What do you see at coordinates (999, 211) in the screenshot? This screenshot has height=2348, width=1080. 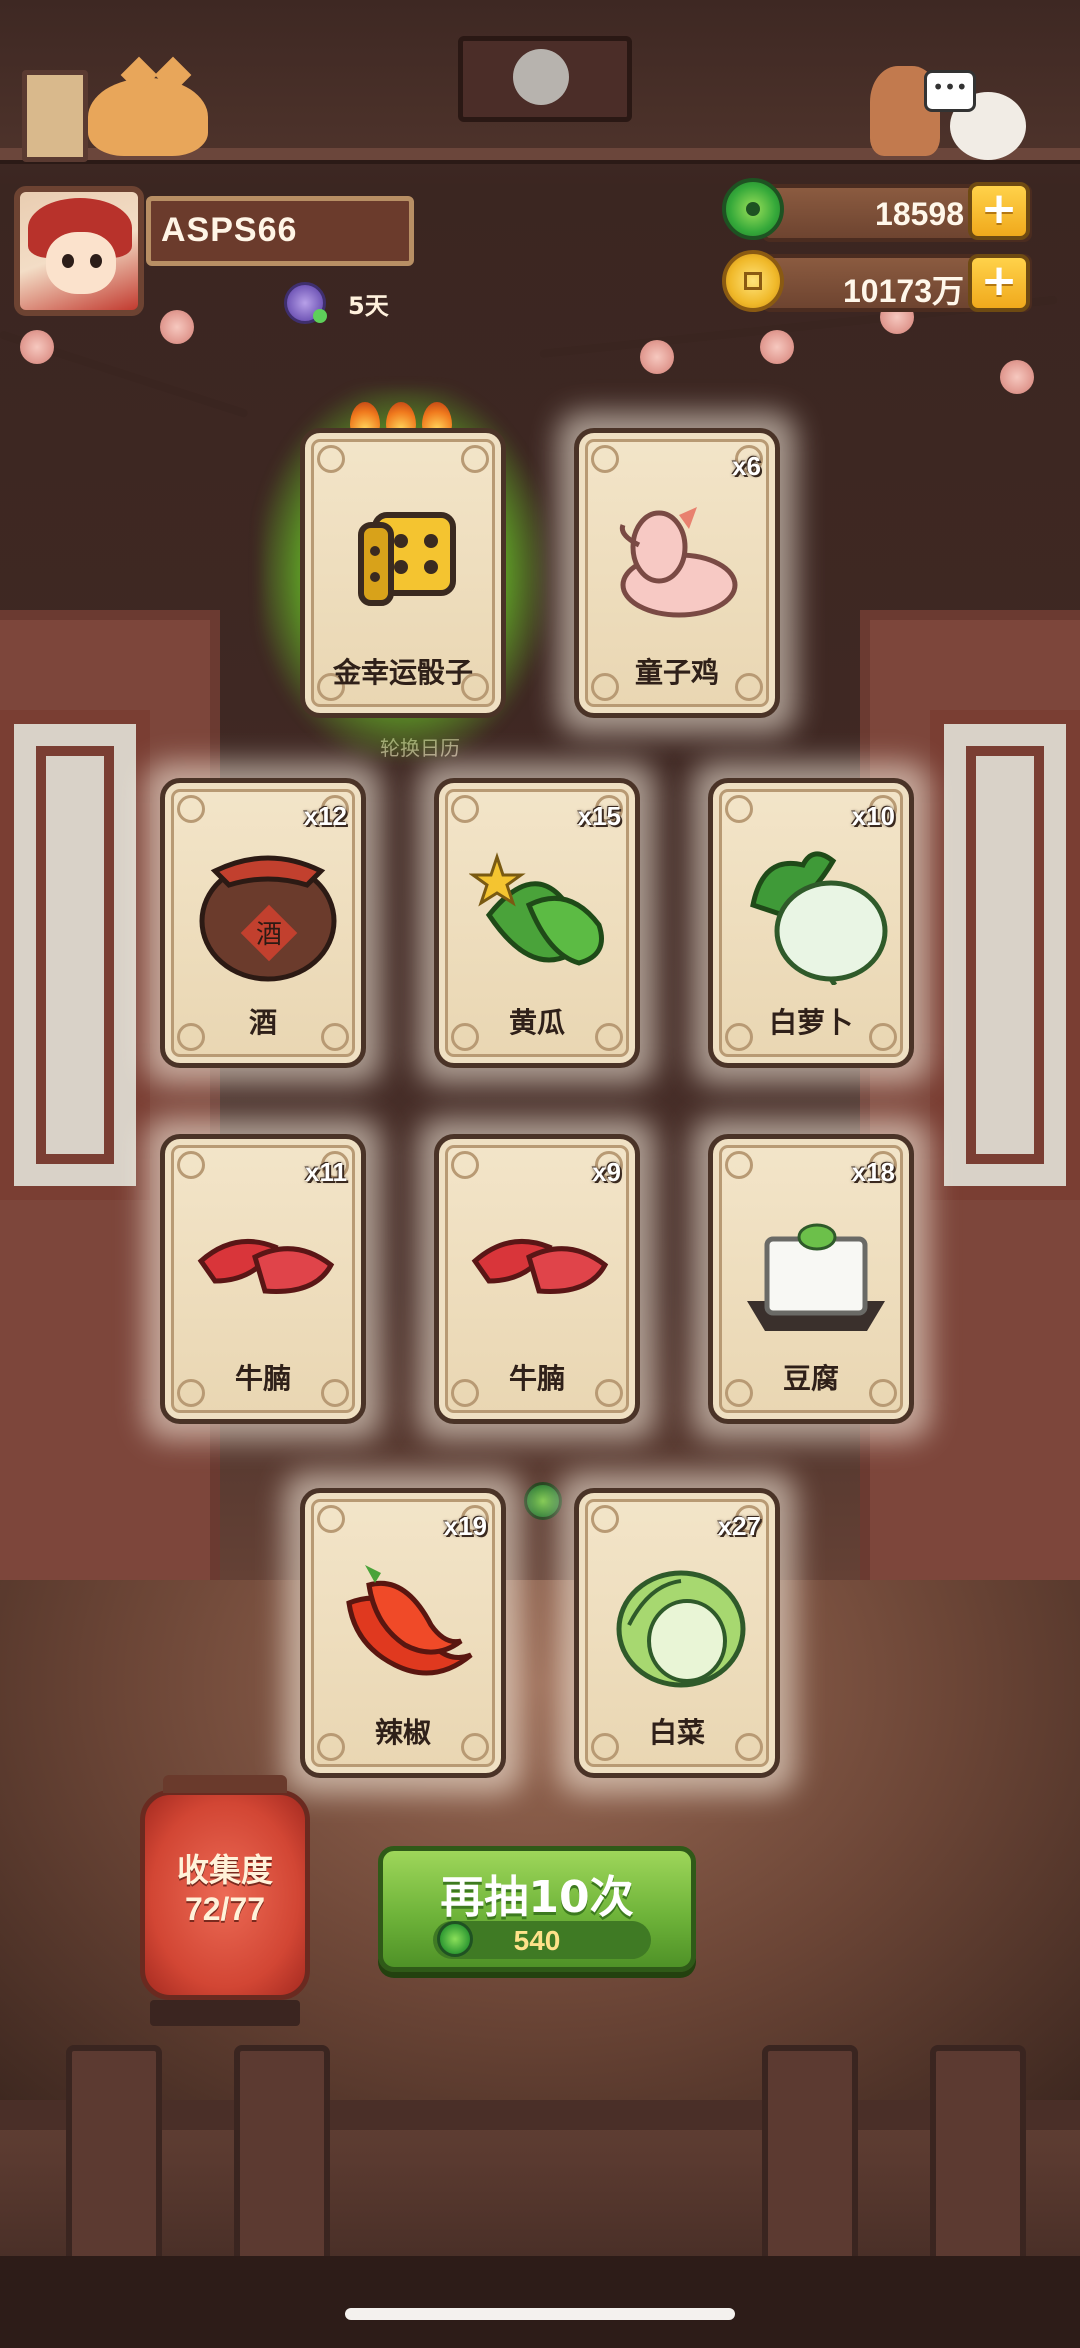 I see `add-jade-button: +` at bounding box center [999, 211].